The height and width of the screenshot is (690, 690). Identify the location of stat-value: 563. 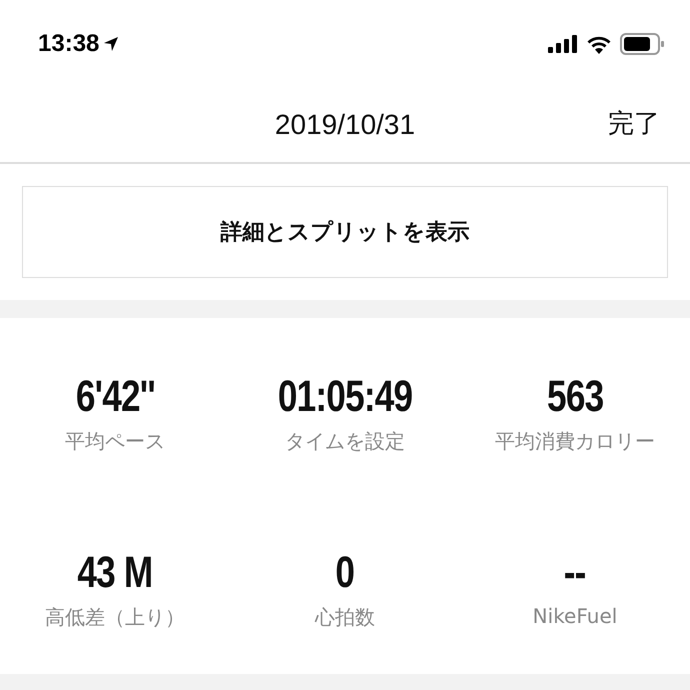
(575, 397).